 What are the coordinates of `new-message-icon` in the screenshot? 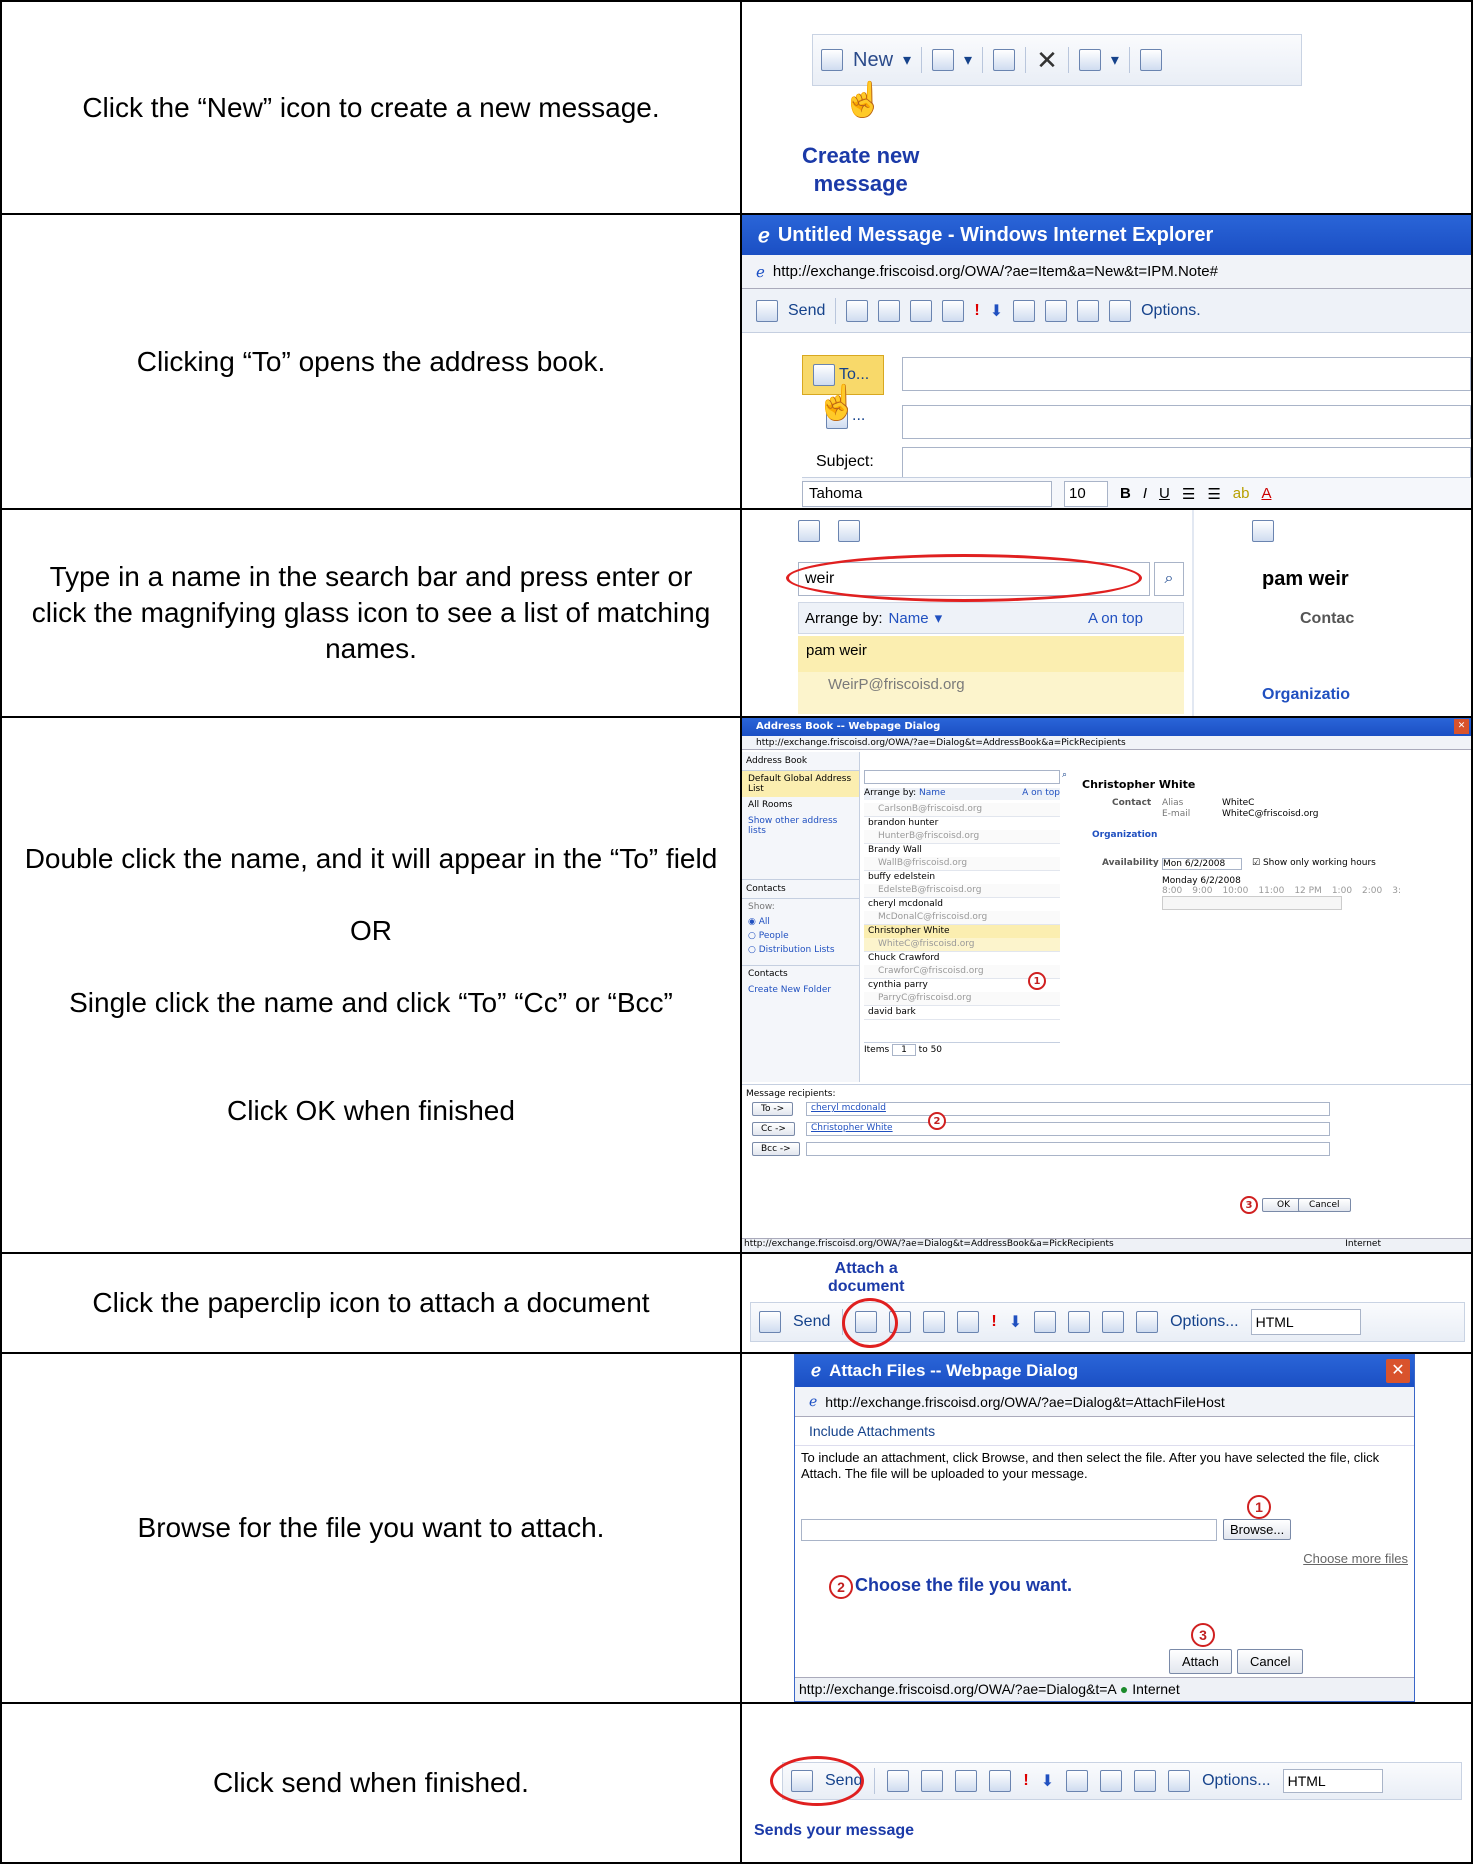 It's located at (832, 60).